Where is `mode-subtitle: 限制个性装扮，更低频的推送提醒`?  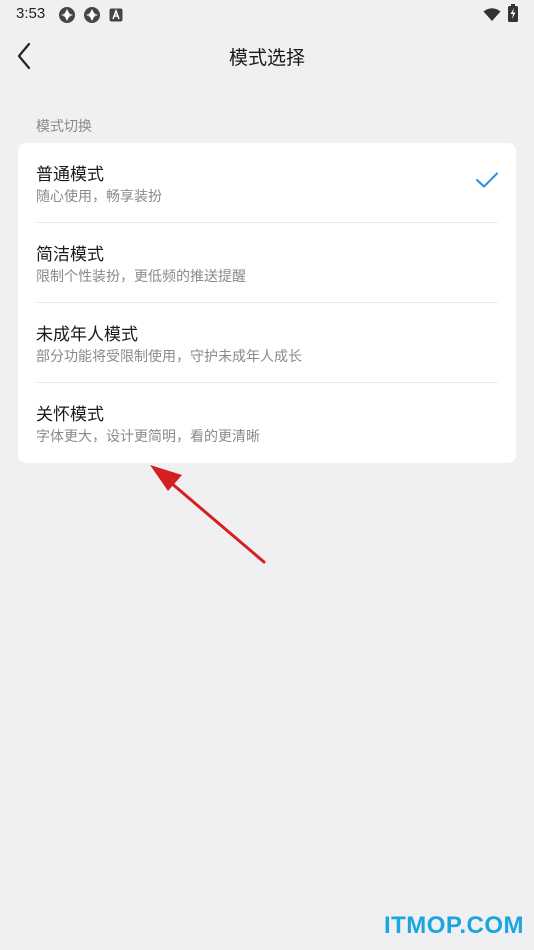
mode-subtitle: 限制个性装扮，更低频的推送提醒 is located at coordinates (141, 277).